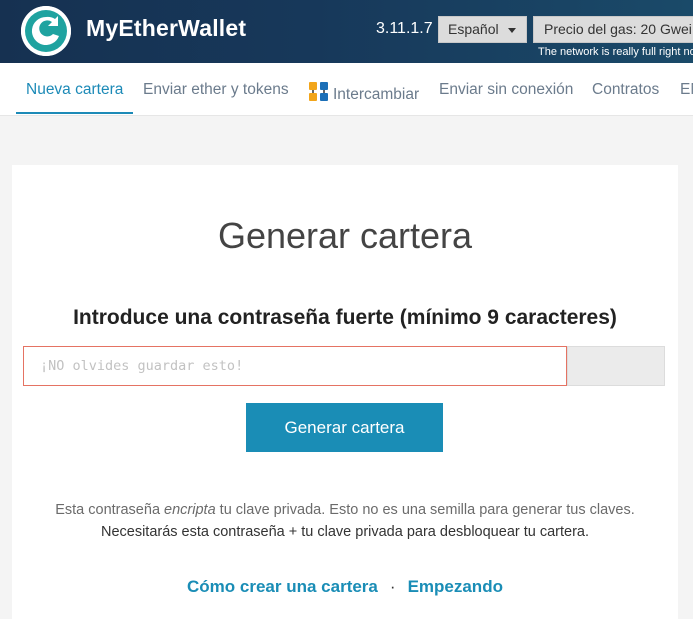 The height and width of the screenshot is (619, 693). What do you see at coordinates (686, 90) in the screenshot?
I see `tab-ens: ENS` at bounding box center [686, 90].